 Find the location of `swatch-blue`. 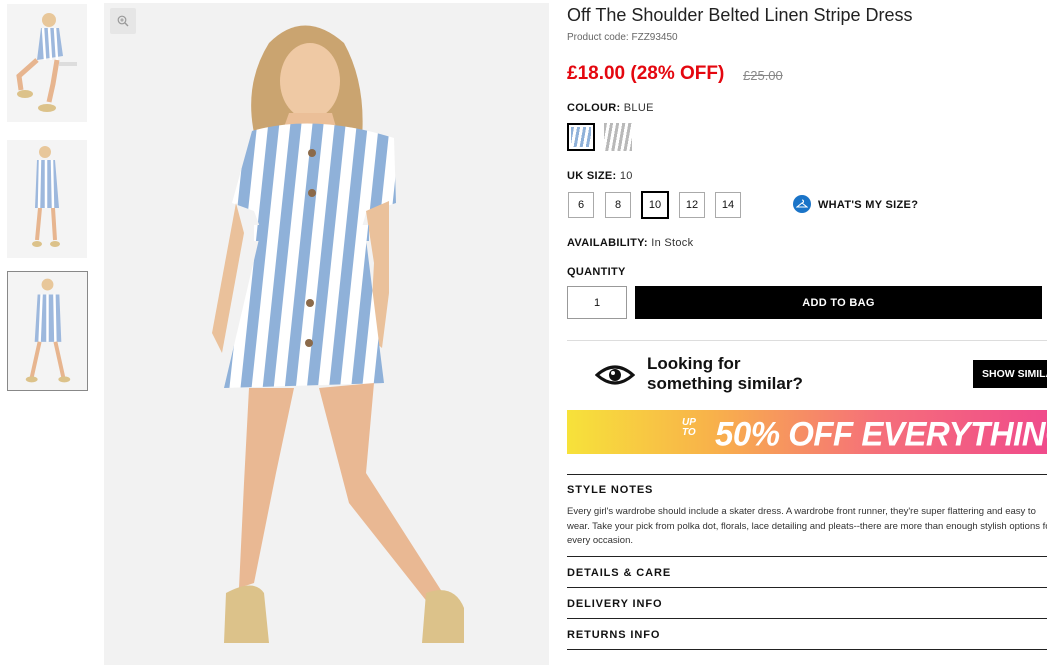

swatch-blue is located at coordinates (581, 137).